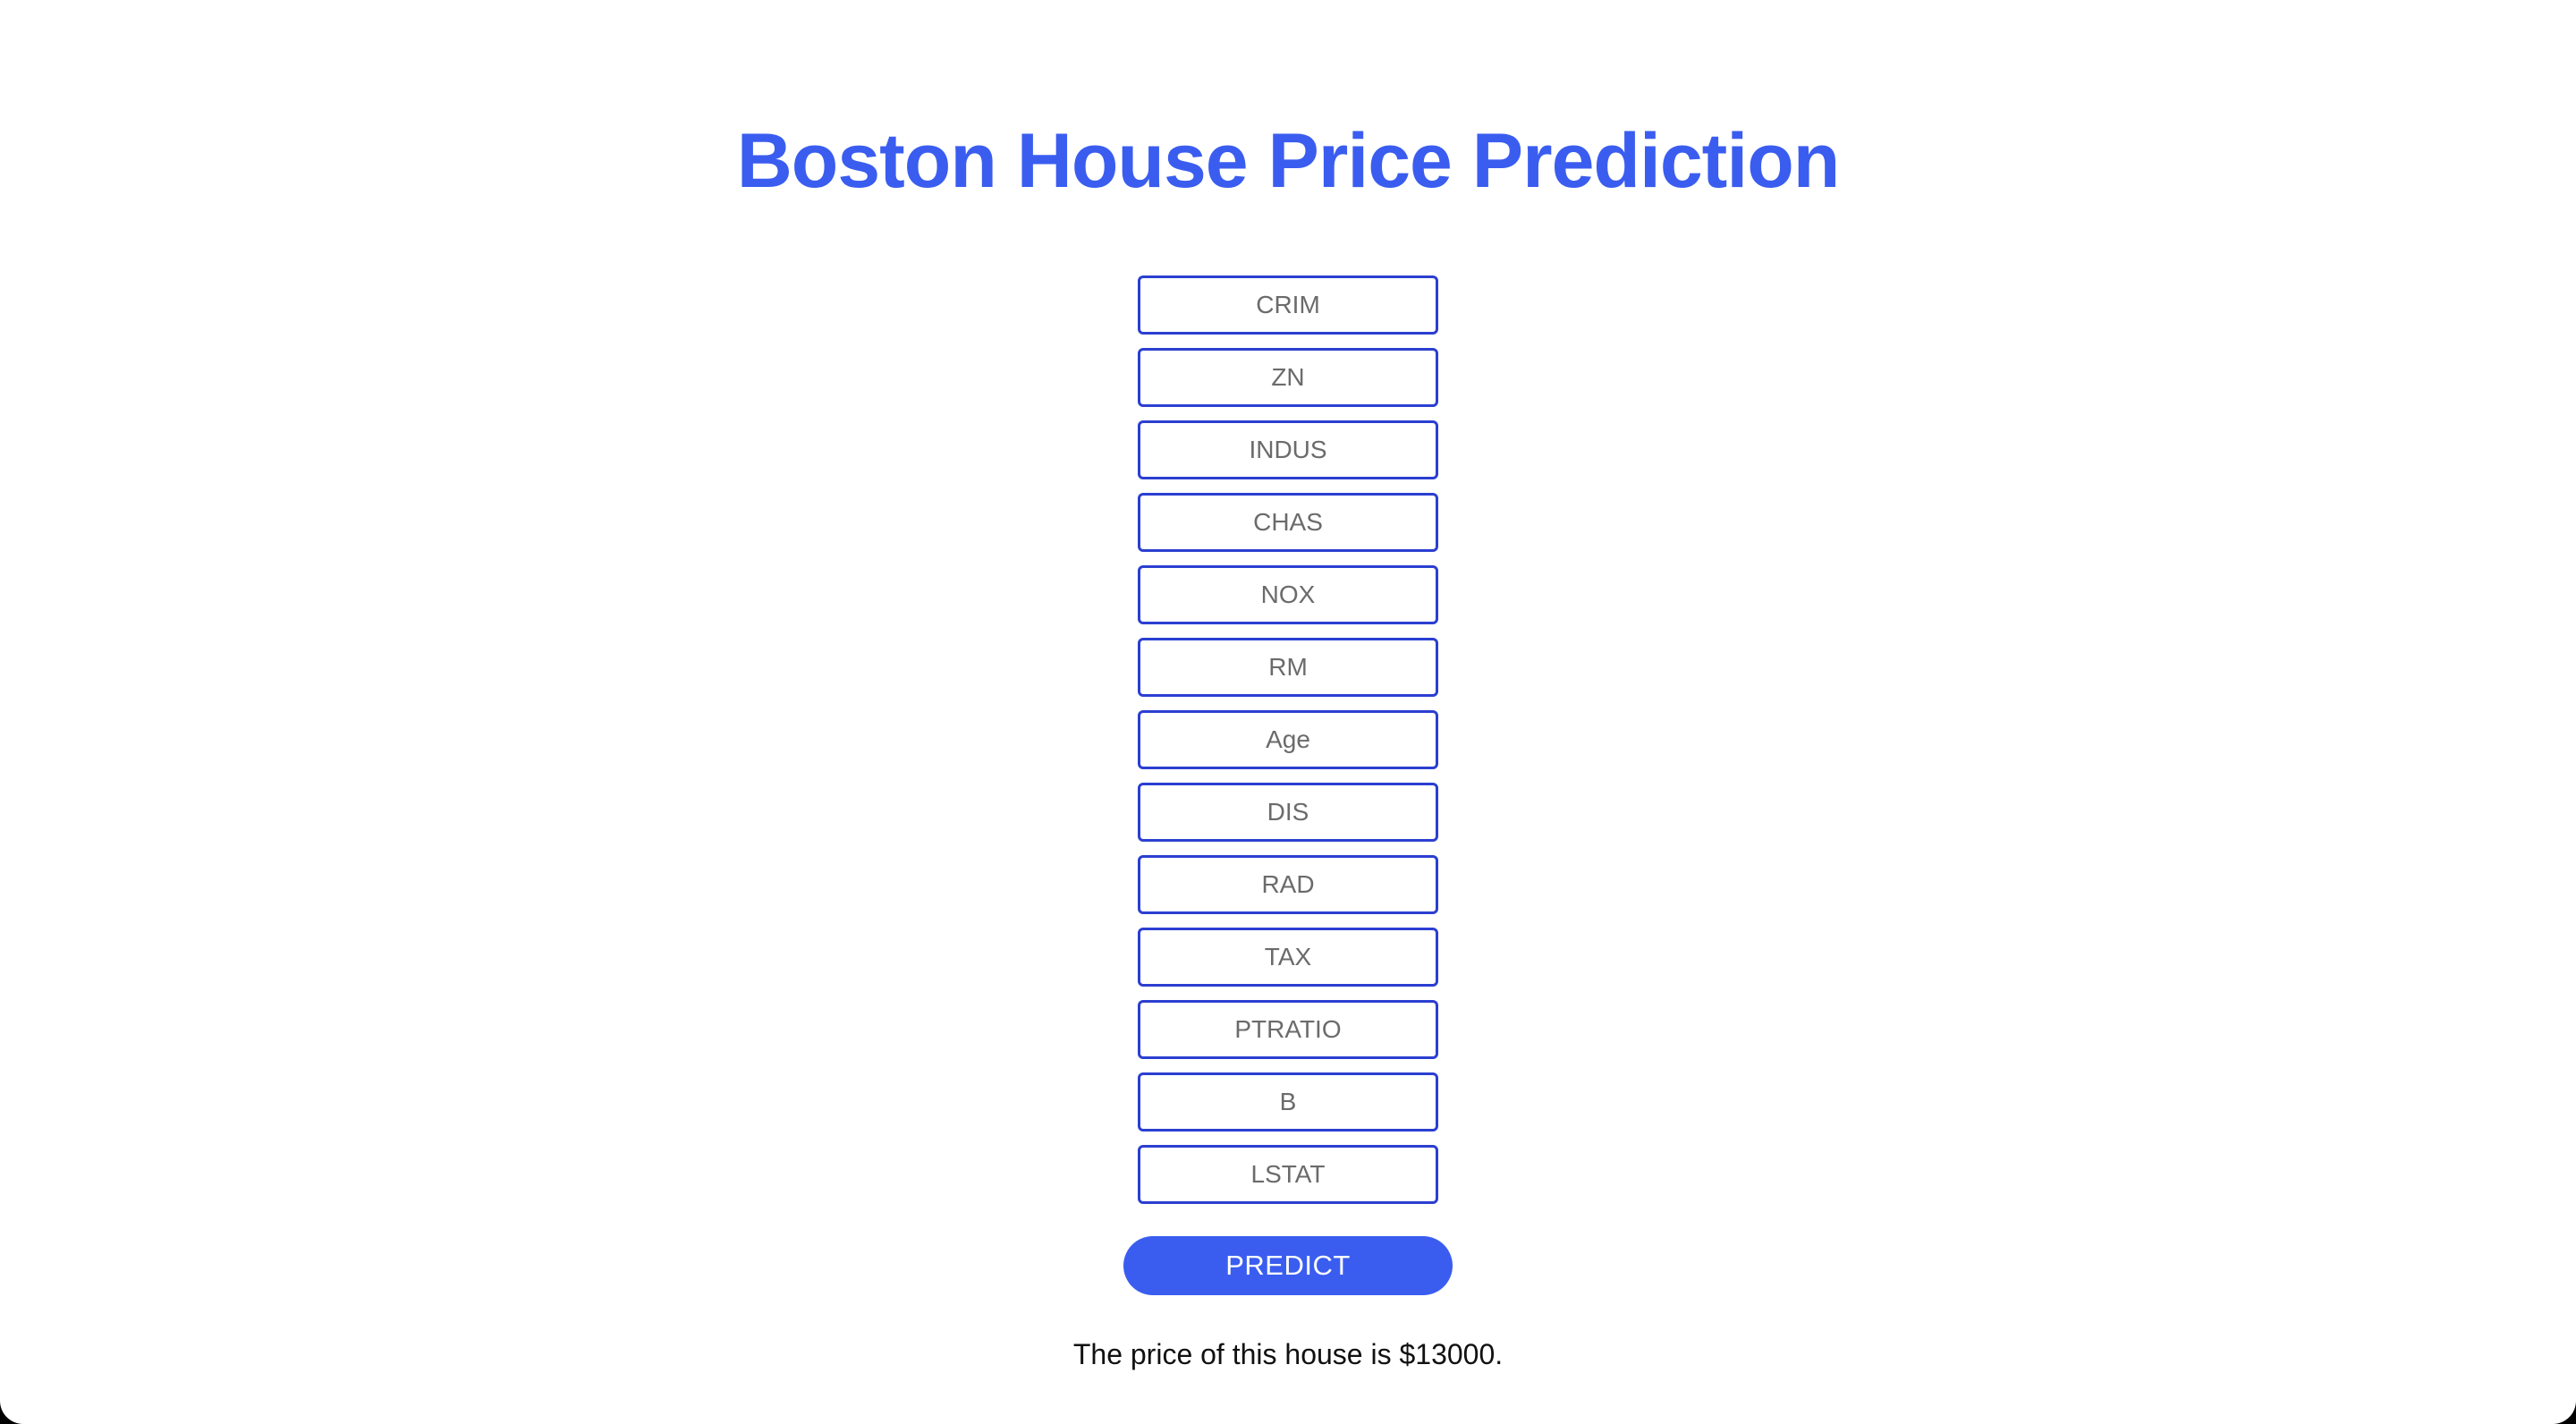 This screenshot has height=1424, width=2576. What do you see at coordinates (1288, 449) in the screenshot?
I see `indus-input` at bounding box center [1288, 449].